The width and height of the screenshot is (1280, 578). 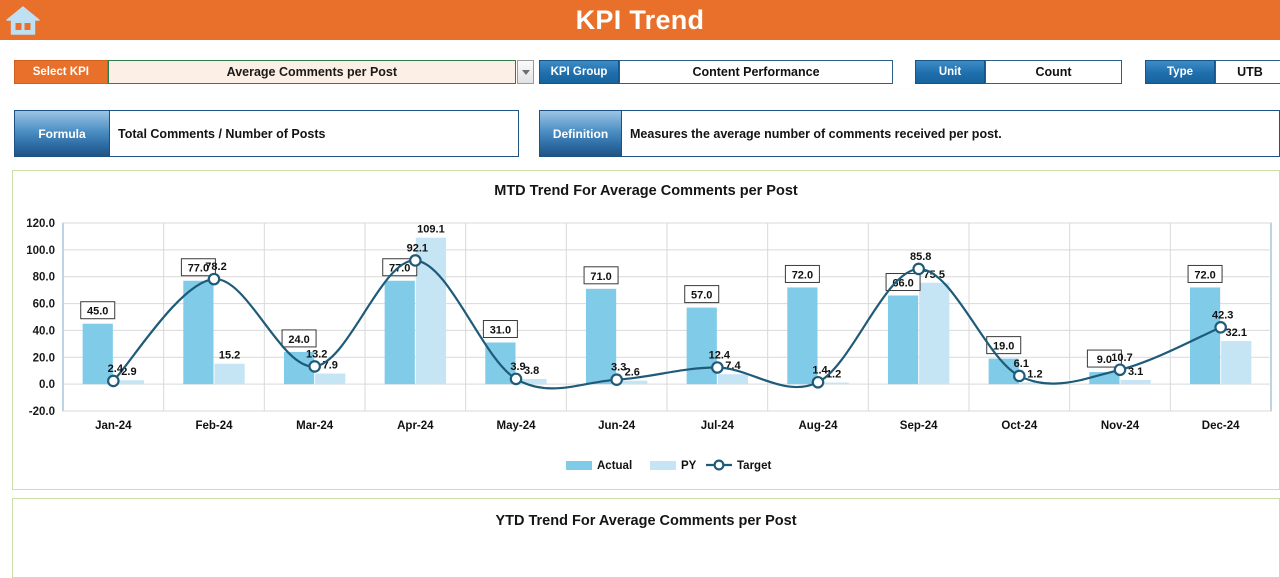 What do you see at coordinates (215, 267) in the screenshot?
I see `target-value-label: 78.2` at bounding box center [215, 267].